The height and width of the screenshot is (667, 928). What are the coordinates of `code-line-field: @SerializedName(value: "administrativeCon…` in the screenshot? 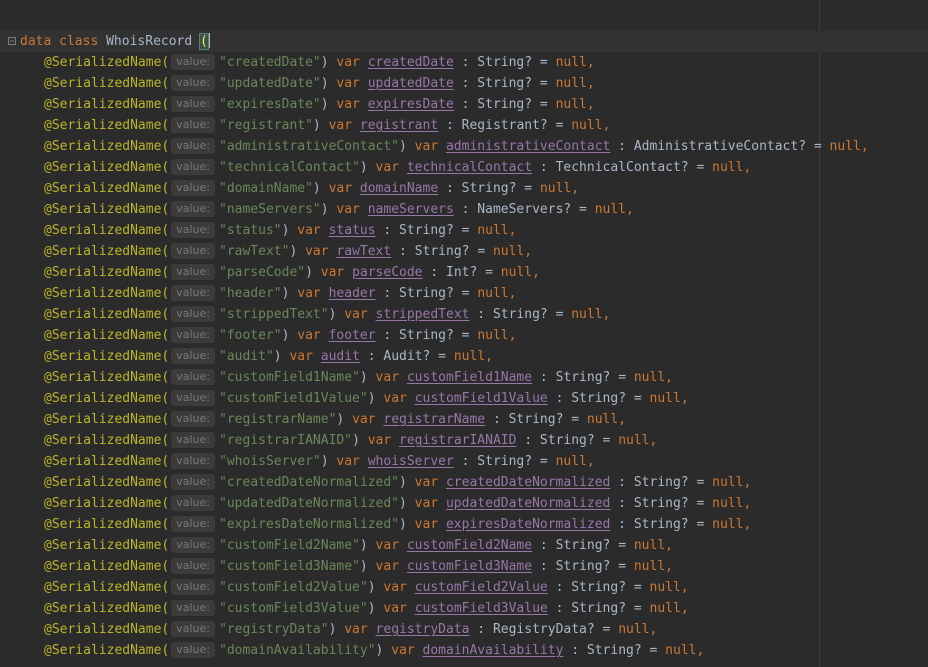 It's located at (464, 146).